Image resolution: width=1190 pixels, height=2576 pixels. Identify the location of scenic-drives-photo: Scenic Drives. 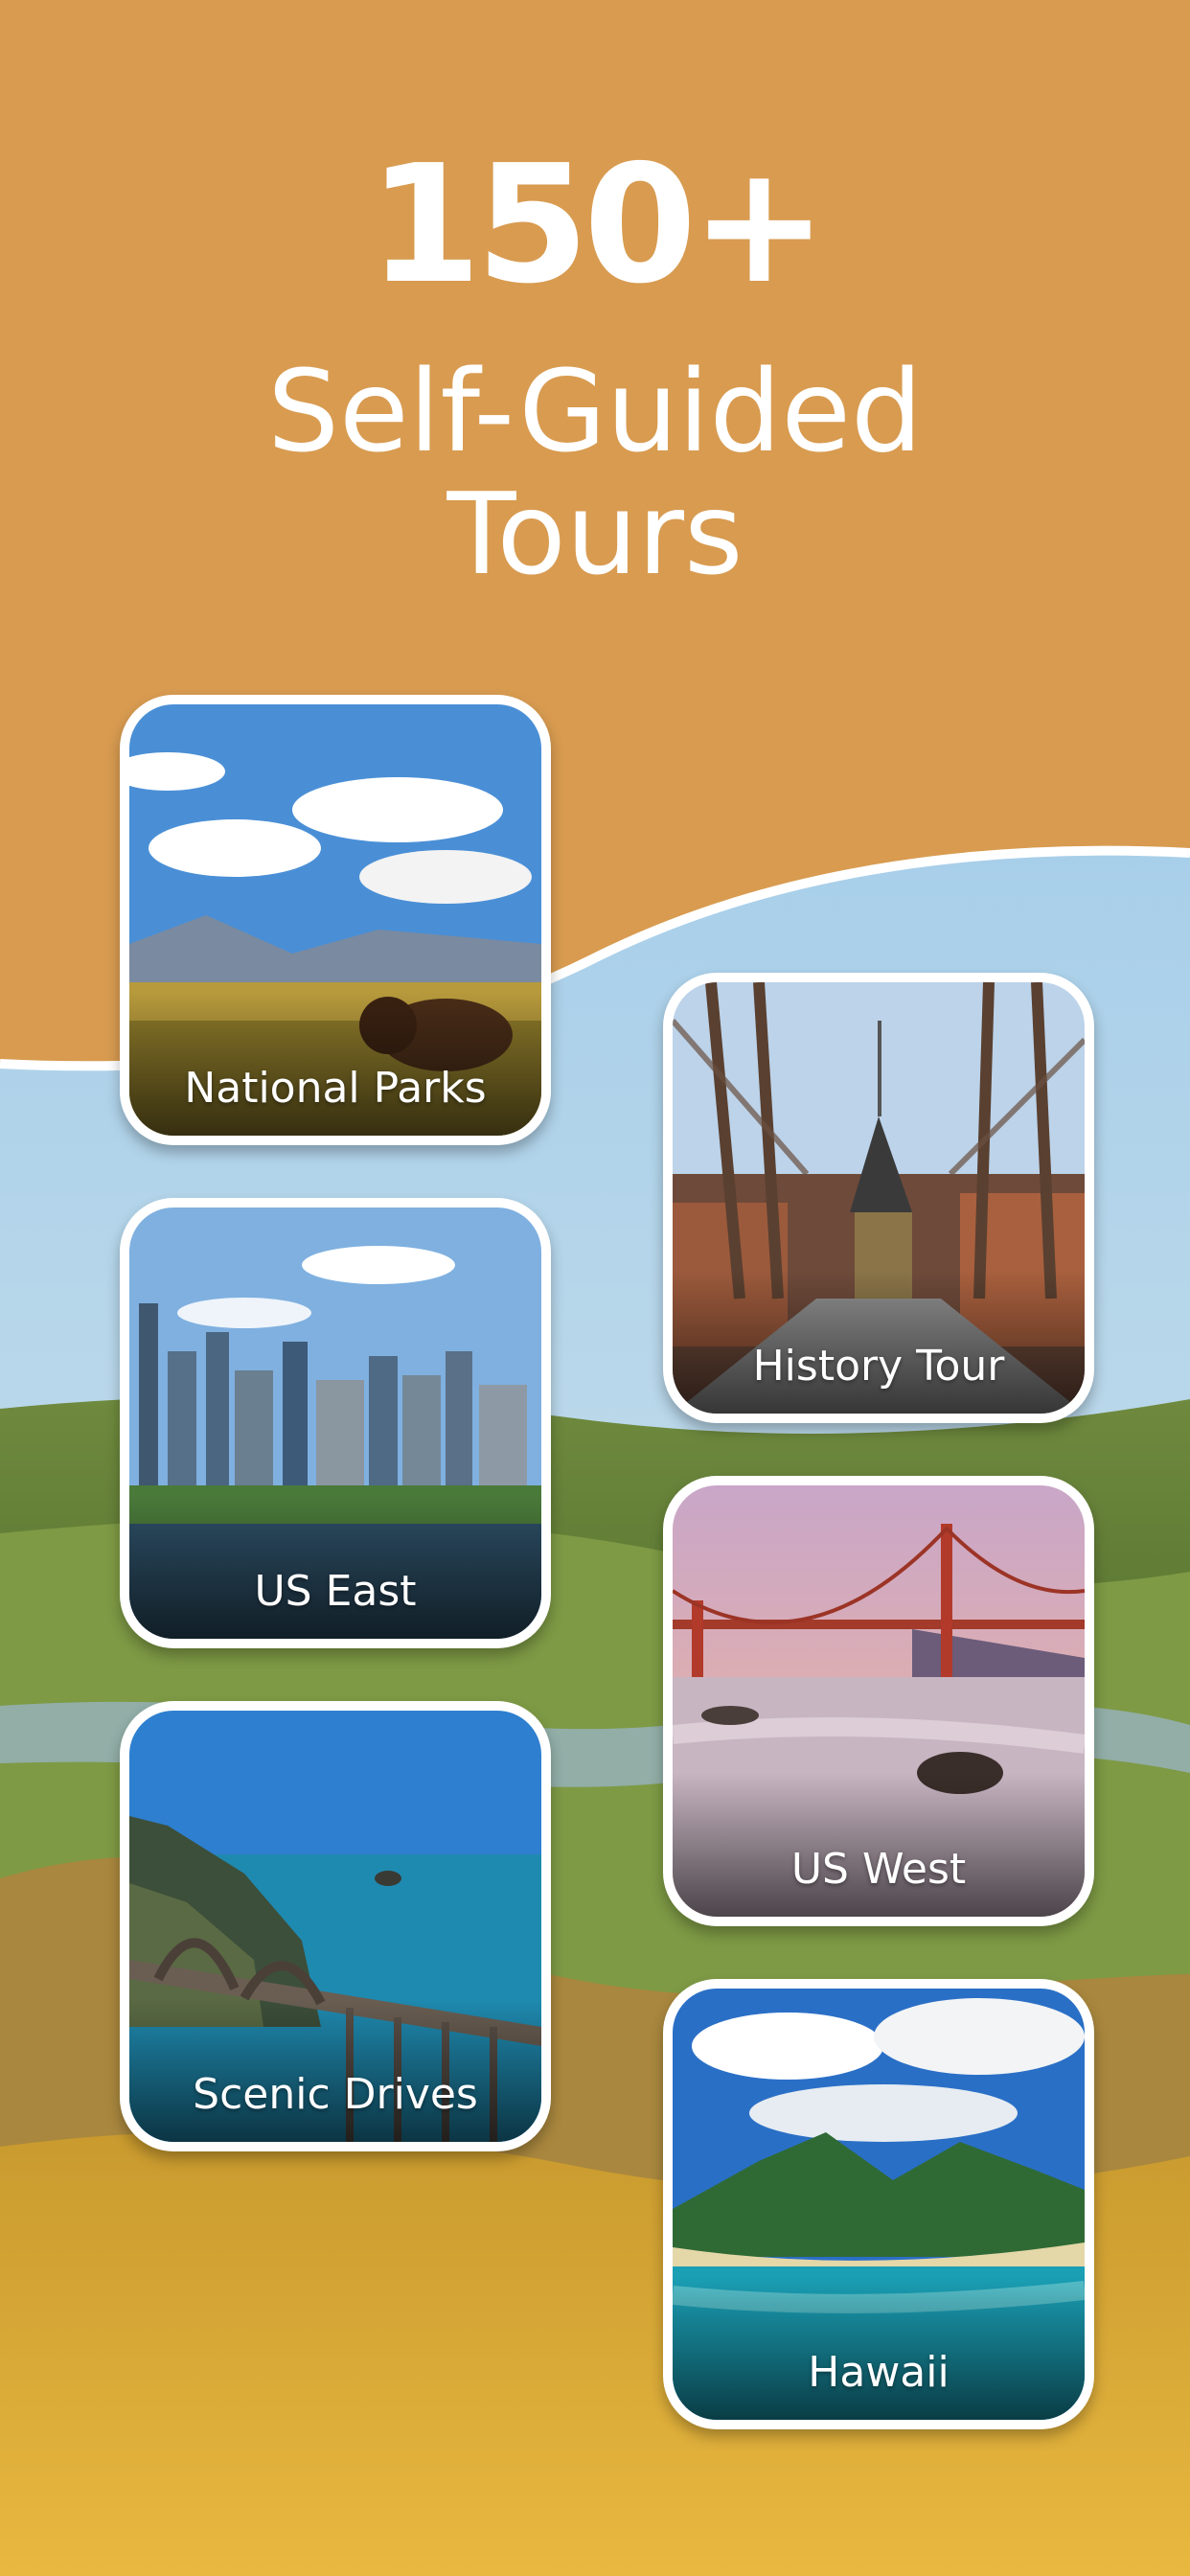
(335, 1926).